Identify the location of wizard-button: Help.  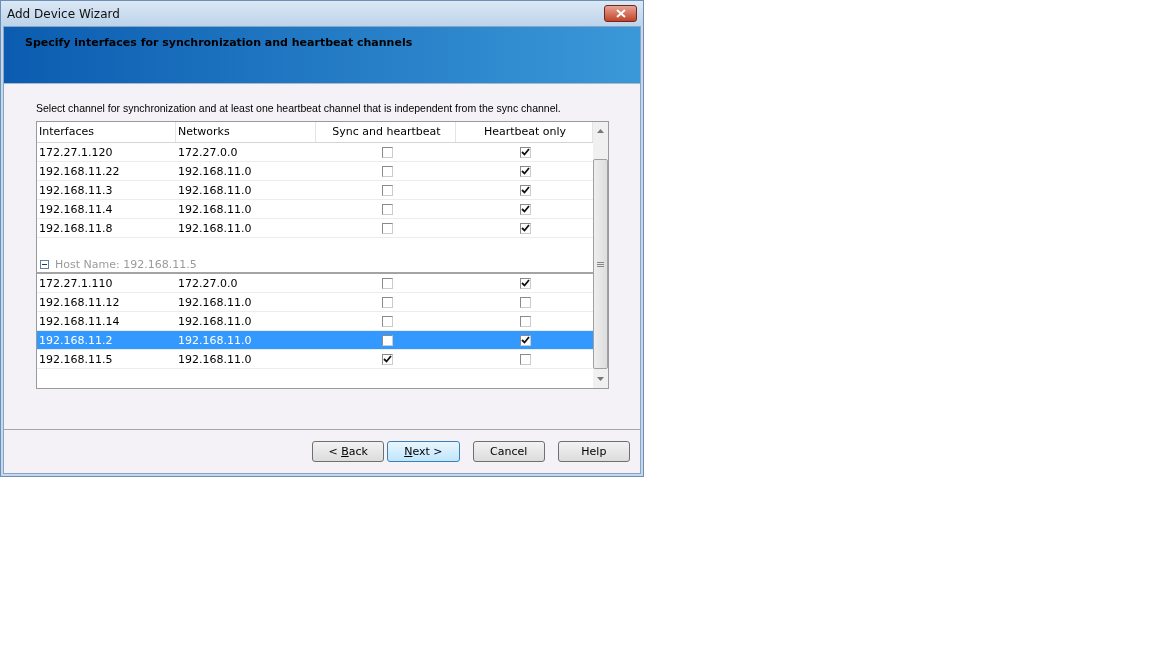
(593, 451).